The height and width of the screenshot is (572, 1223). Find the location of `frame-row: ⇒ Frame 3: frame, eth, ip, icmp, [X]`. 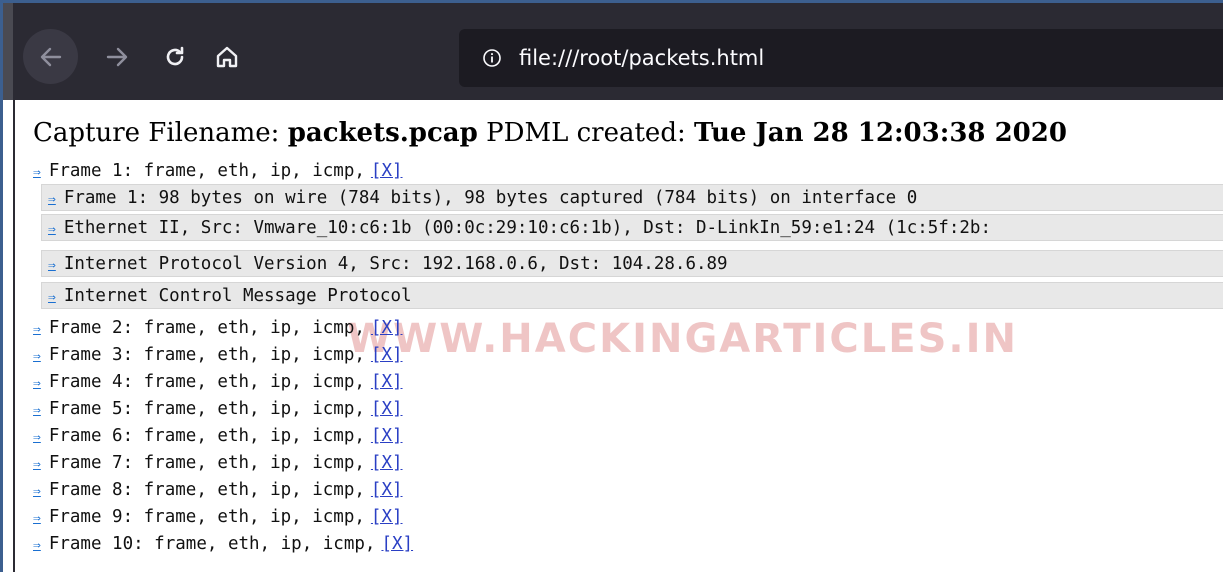

frame-row: ⇒ Frame 3: frame, eth, ip, icmp, [X] is located at coordinates (218, 355).